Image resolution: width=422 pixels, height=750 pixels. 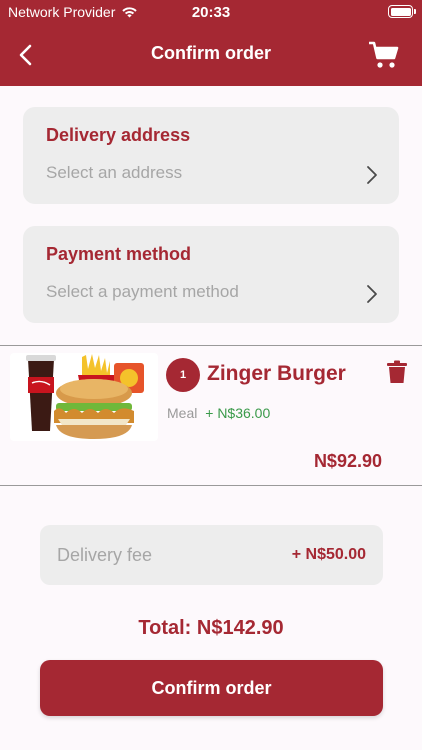 I want to click on item-option-name: Meal, so click(x=182, y=413).